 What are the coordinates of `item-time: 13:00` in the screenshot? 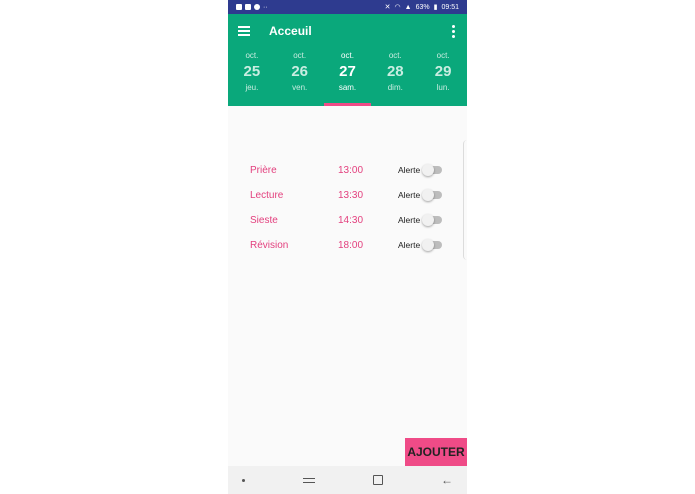 It's located at (351, 170).